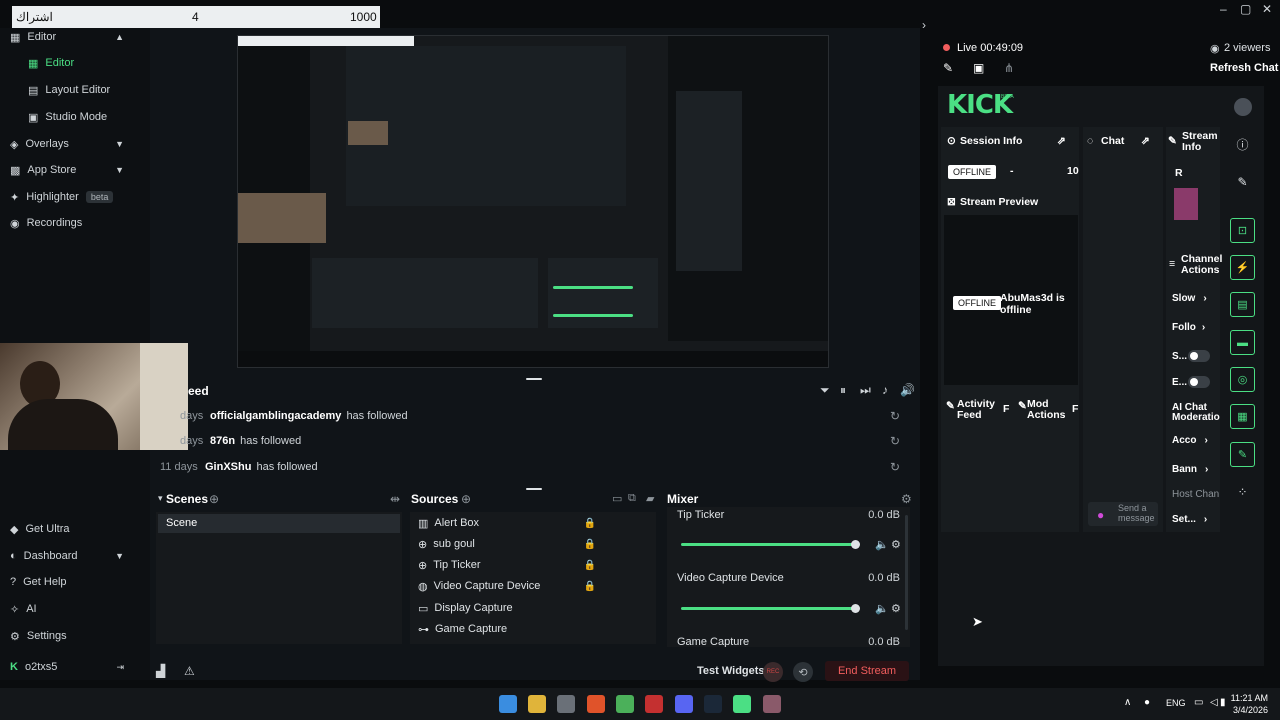  I want to click on close-icon: ✕, so click(1267, 9).